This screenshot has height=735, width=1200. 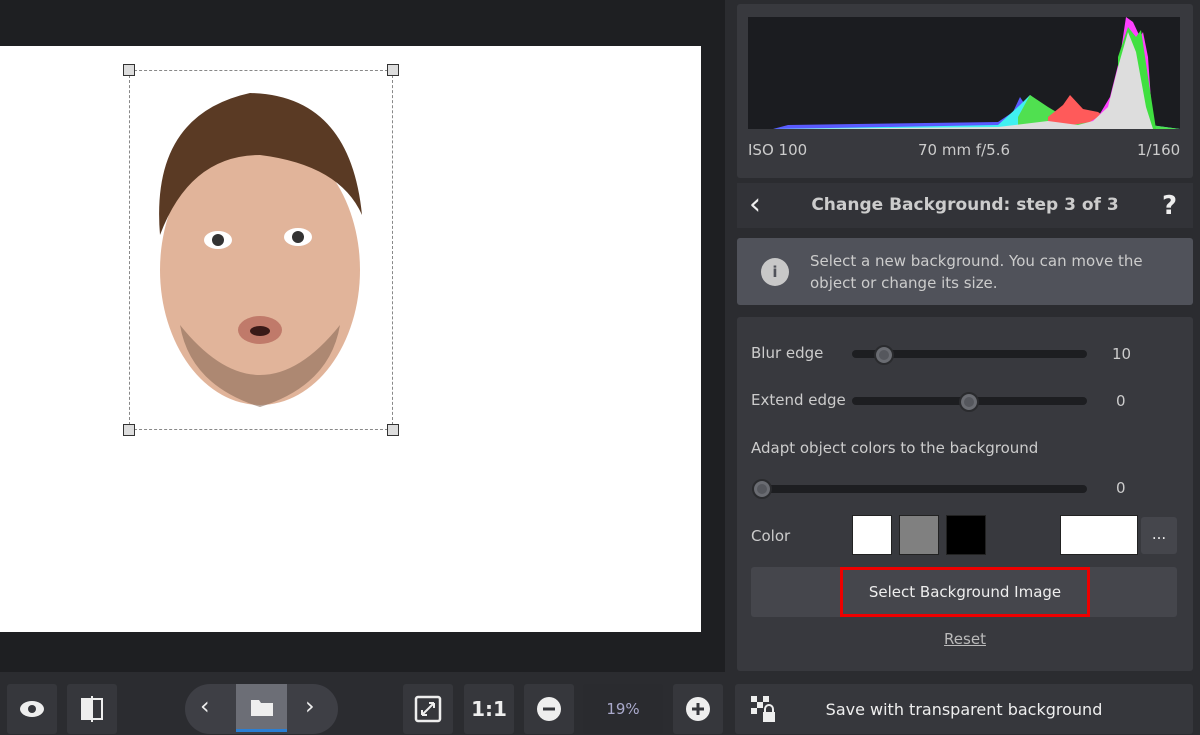 What do you see at coordinates (1122, 354) in the screenshot?
I see `blur-edge-value: 10` at bounding box center [1122, 354].